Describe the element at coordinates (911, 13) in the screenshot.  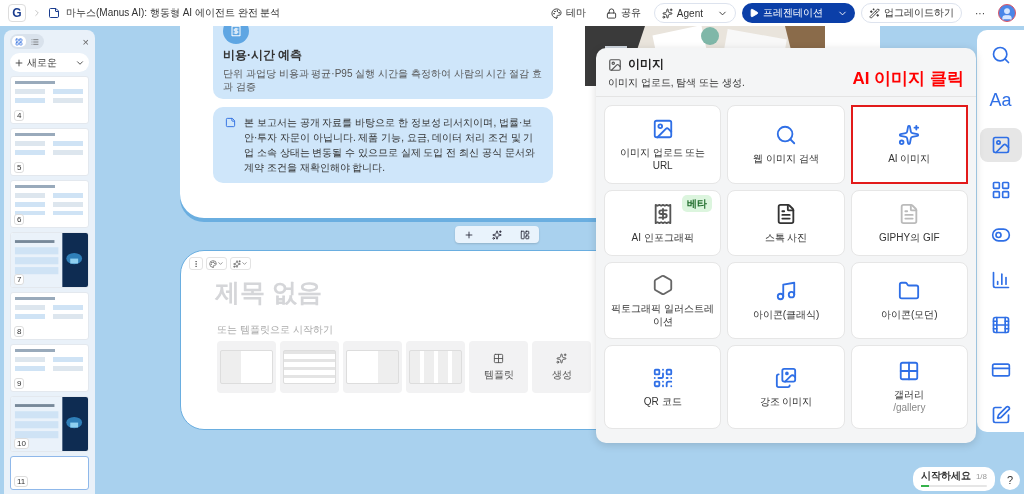
I see `upgrade-button: 업그레이드하기` at that location.